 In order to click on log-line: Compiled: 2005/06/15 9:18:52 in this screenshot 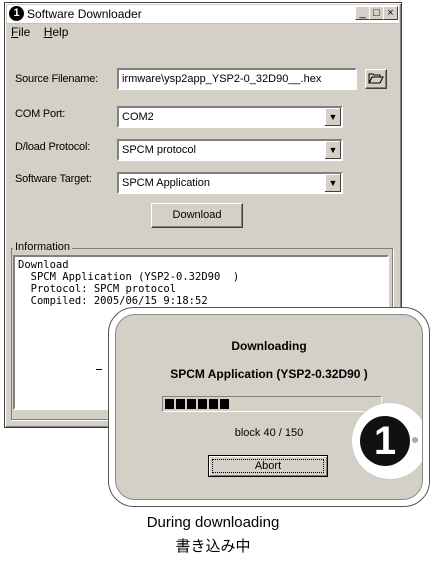, I will do `click(113, 301)`.